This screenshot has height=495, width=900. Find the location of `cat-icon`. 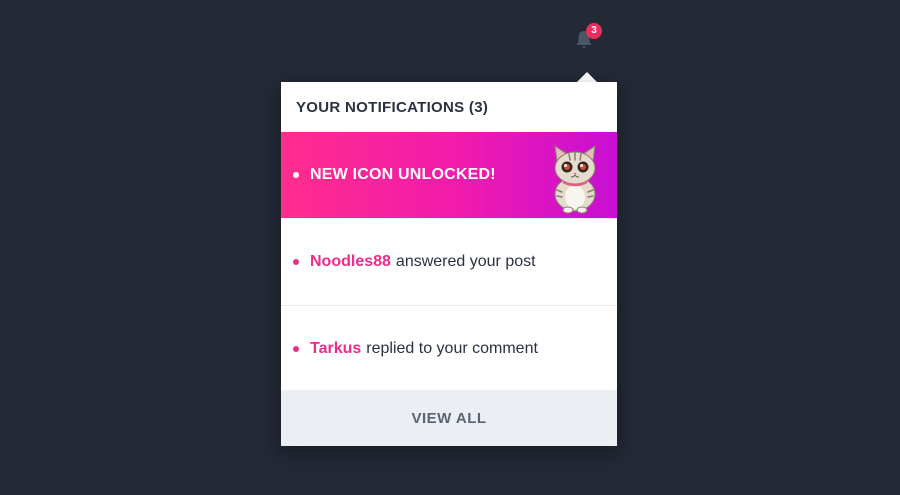

cat-icon is located at coordinates (575, 179).